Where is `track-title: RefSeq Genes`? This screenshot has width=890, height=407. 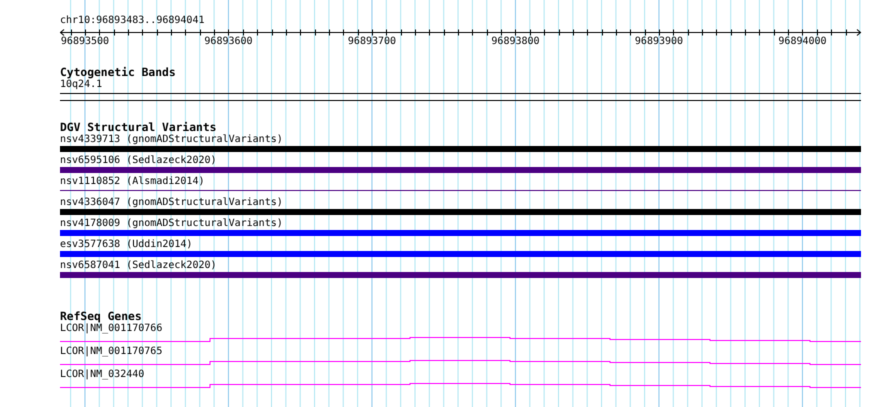
track-title: RefSeq Genes is located at coordinates (101, 317).